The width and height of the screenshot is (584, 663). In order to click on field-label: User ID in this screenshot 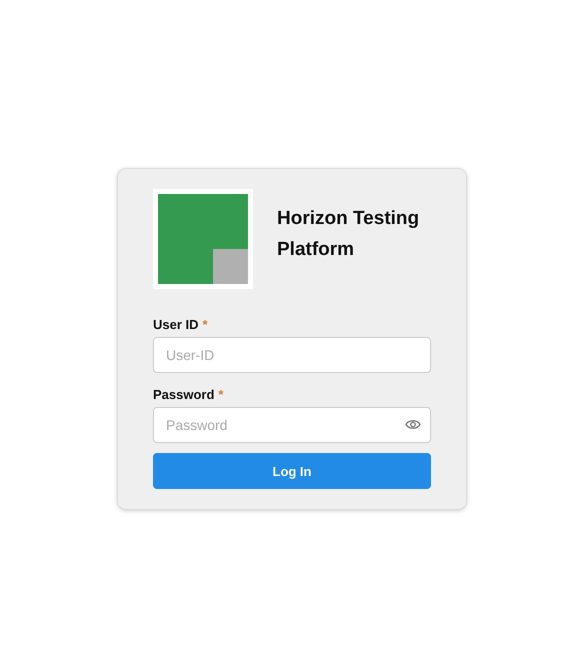, I will do `click(176, 324)`.